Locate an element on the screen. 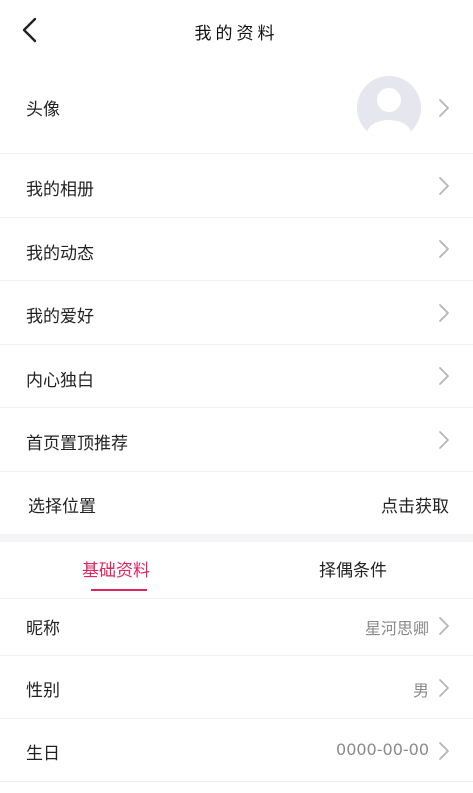 This screenshot has height=793, width=473. default-user-icon is located at coordinates (389, 108).